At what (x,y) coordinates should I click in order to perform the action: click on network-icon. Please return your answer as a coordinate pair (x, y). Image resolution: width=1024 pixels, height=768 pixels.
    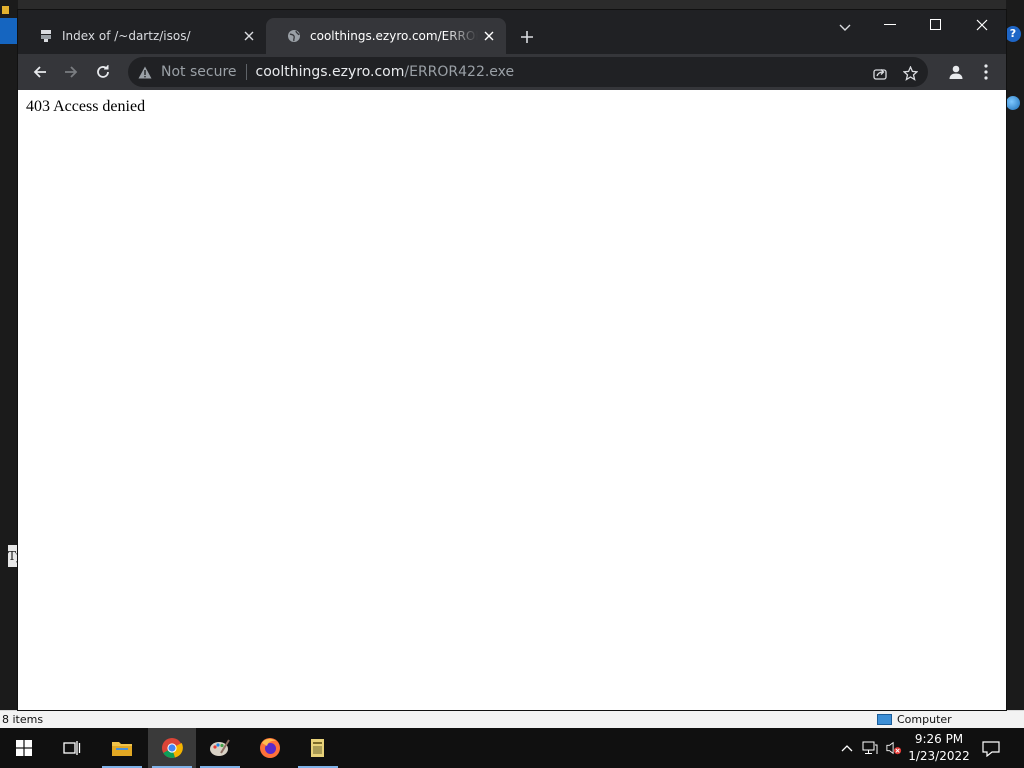
    Looking at the image, I should click on (870, 748).